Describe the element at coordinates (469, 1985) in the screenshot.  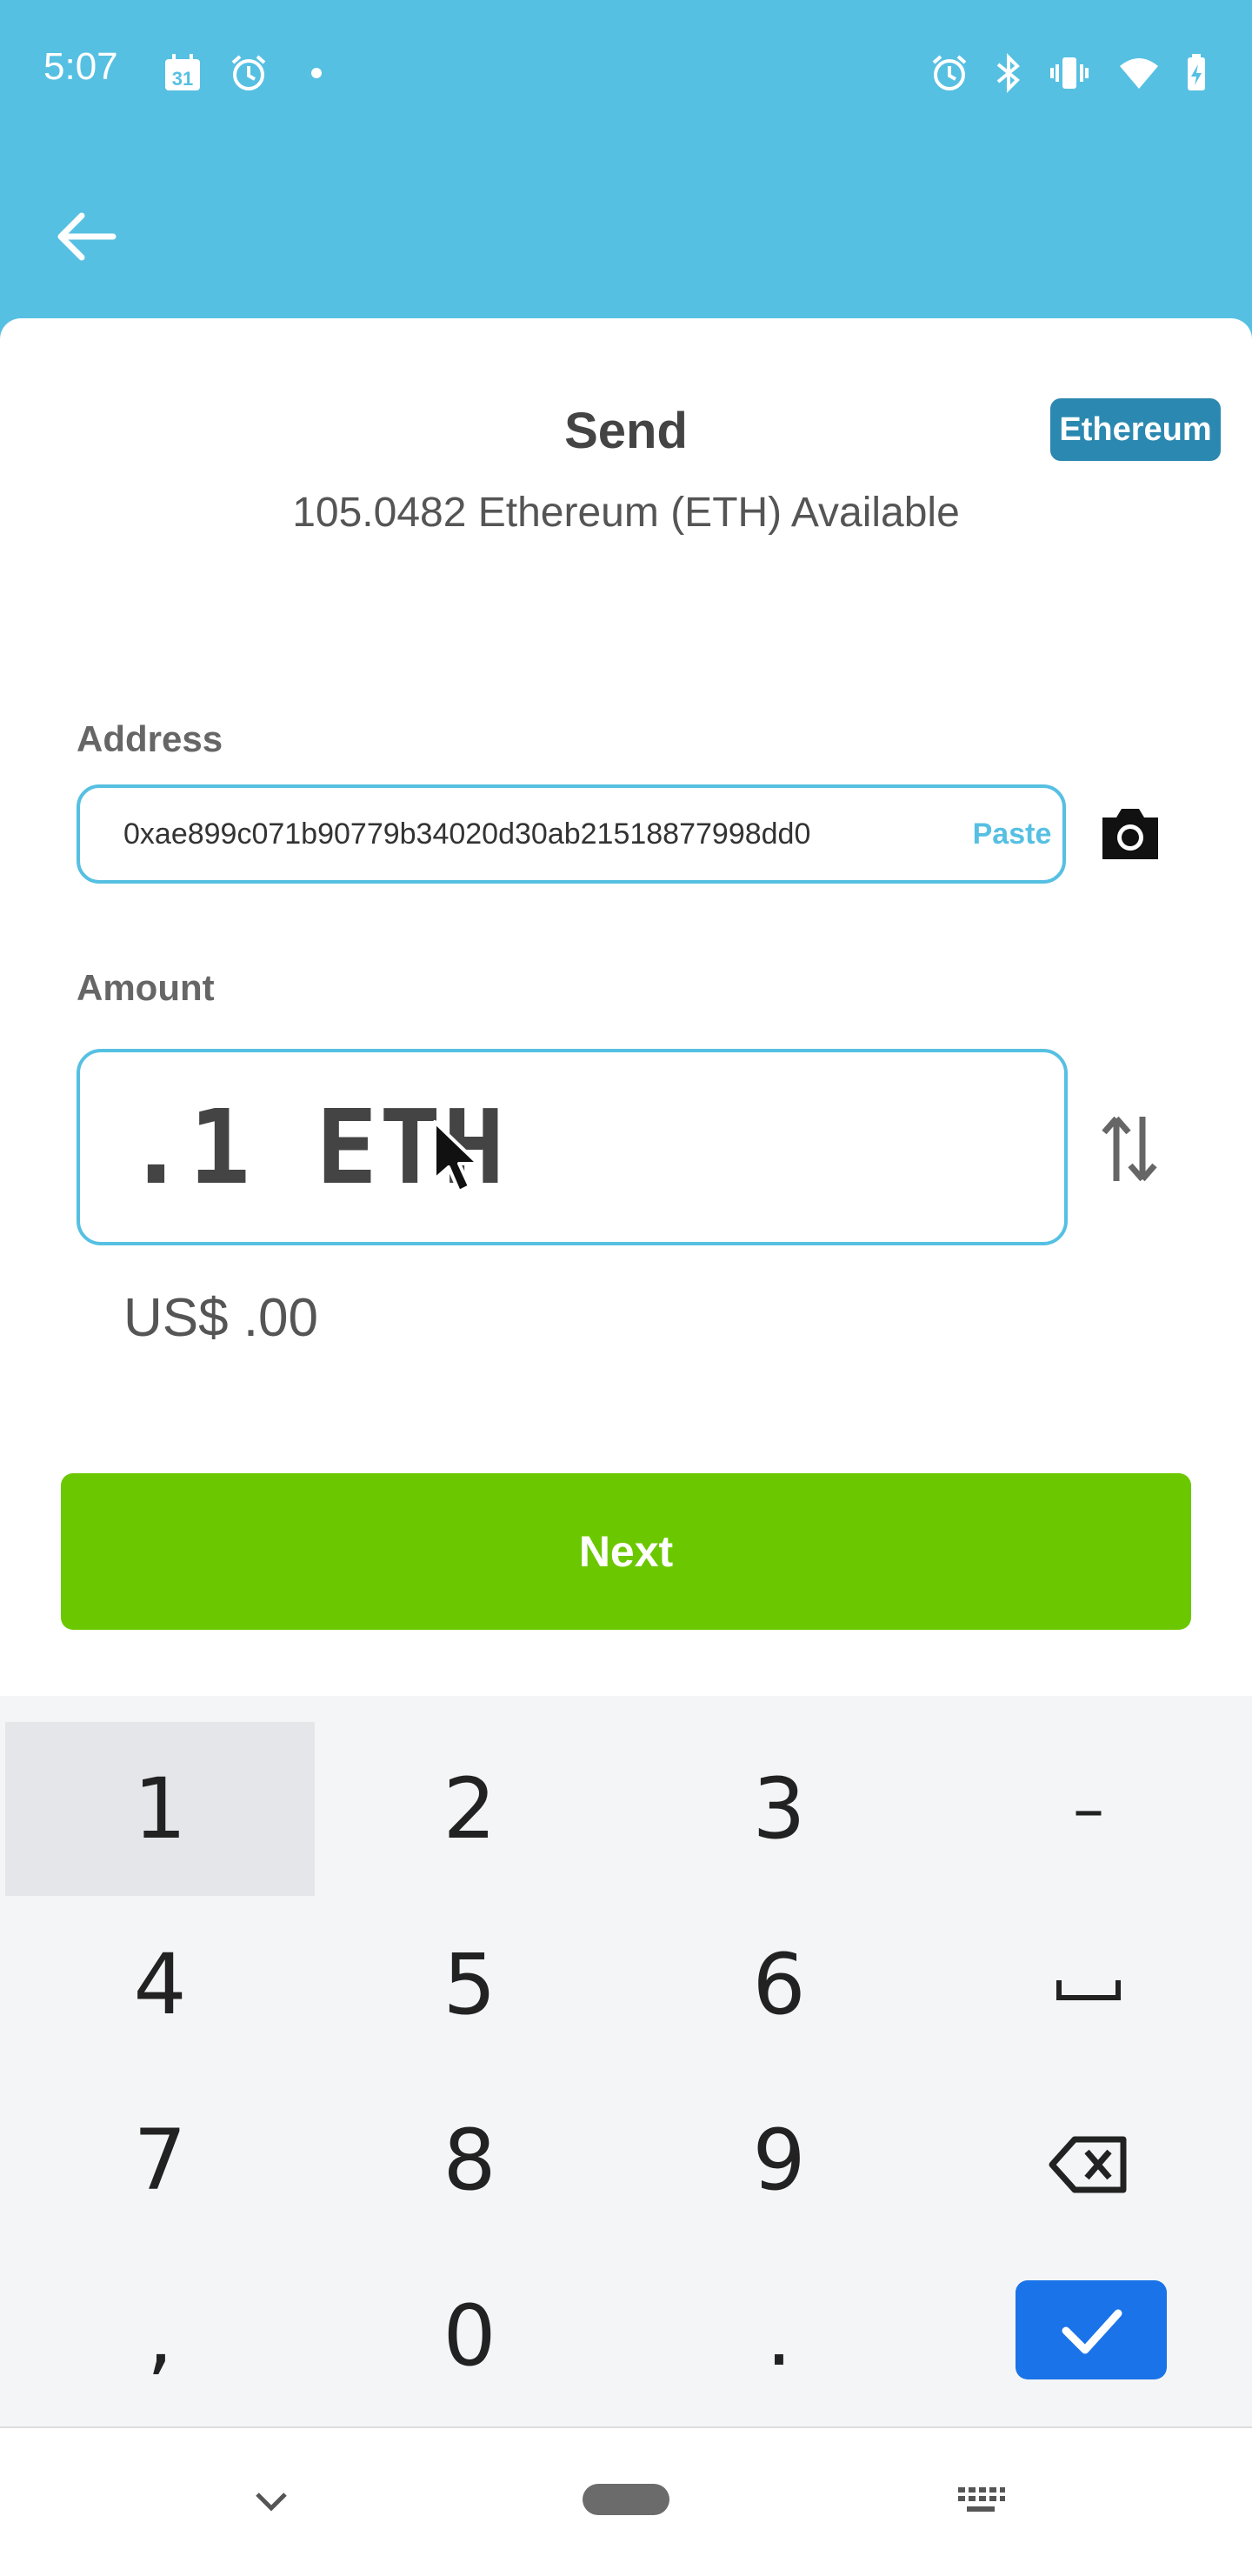
I see `key-5: 5` at that location.